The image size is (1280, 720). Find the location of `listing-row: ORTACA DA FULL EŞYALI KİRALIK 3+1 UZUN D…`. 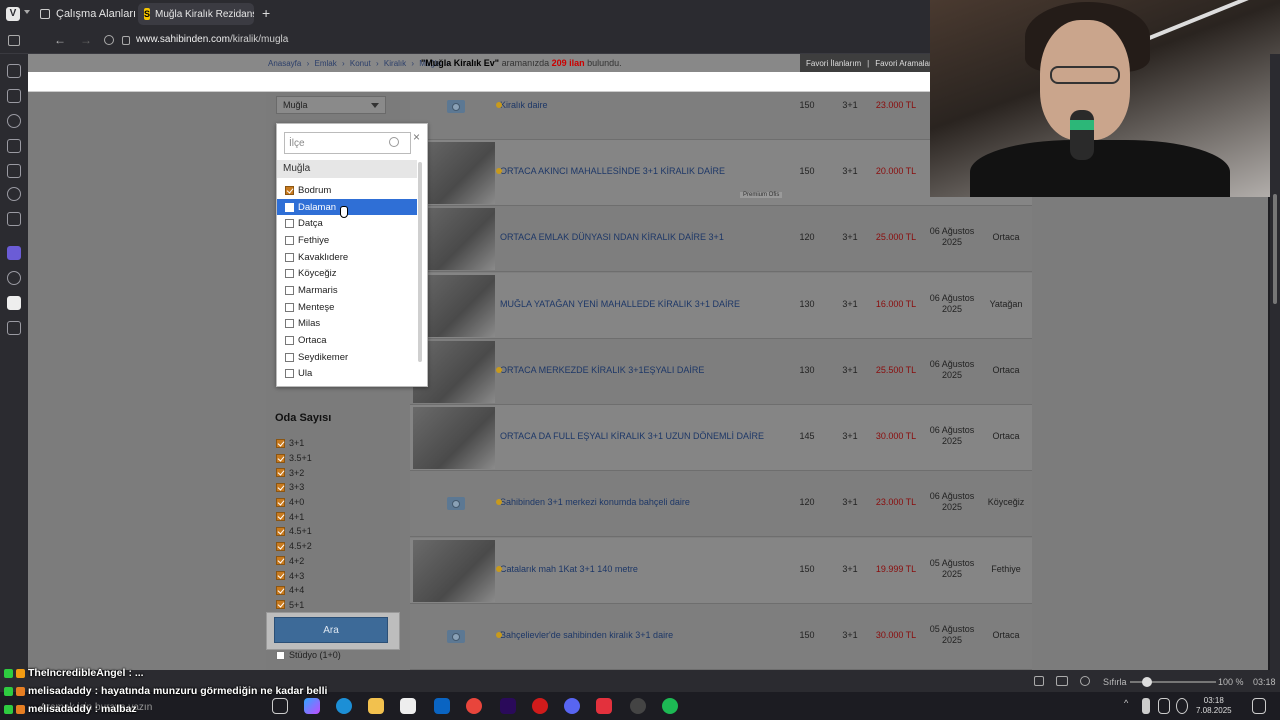

listing-row: ORTACA DA FULL EŞYALI KİRALIK 3+1 UZUN D… is located at coordinates (721, 438).